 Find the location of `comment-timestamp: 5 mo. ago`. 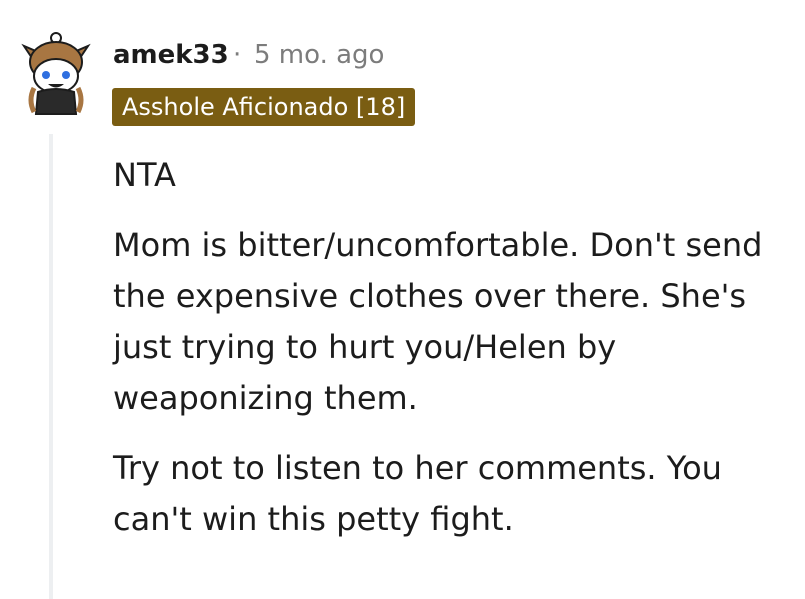

comment-timestamp: 5 mo. ago is located at coordinates (319, 55).